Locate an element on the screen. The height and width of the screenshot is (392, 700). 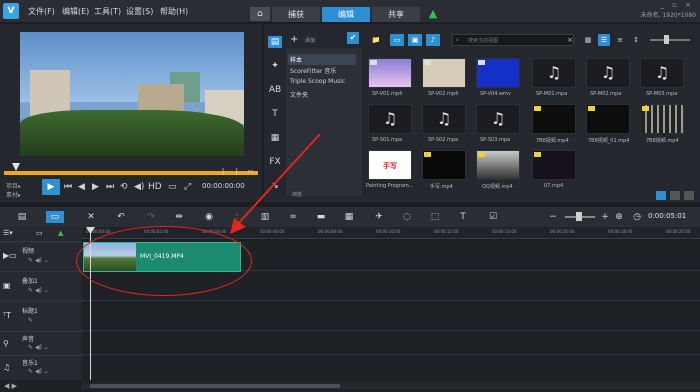
split-screen-icon: ▦ is located at coordinates (349, 217).